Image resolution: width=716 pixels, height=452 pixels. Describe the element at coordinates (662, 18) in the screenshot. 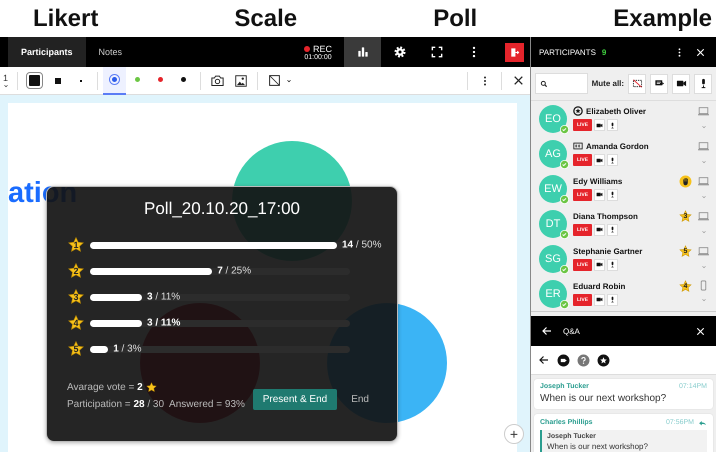

I see `caption-label: Example` at that location.